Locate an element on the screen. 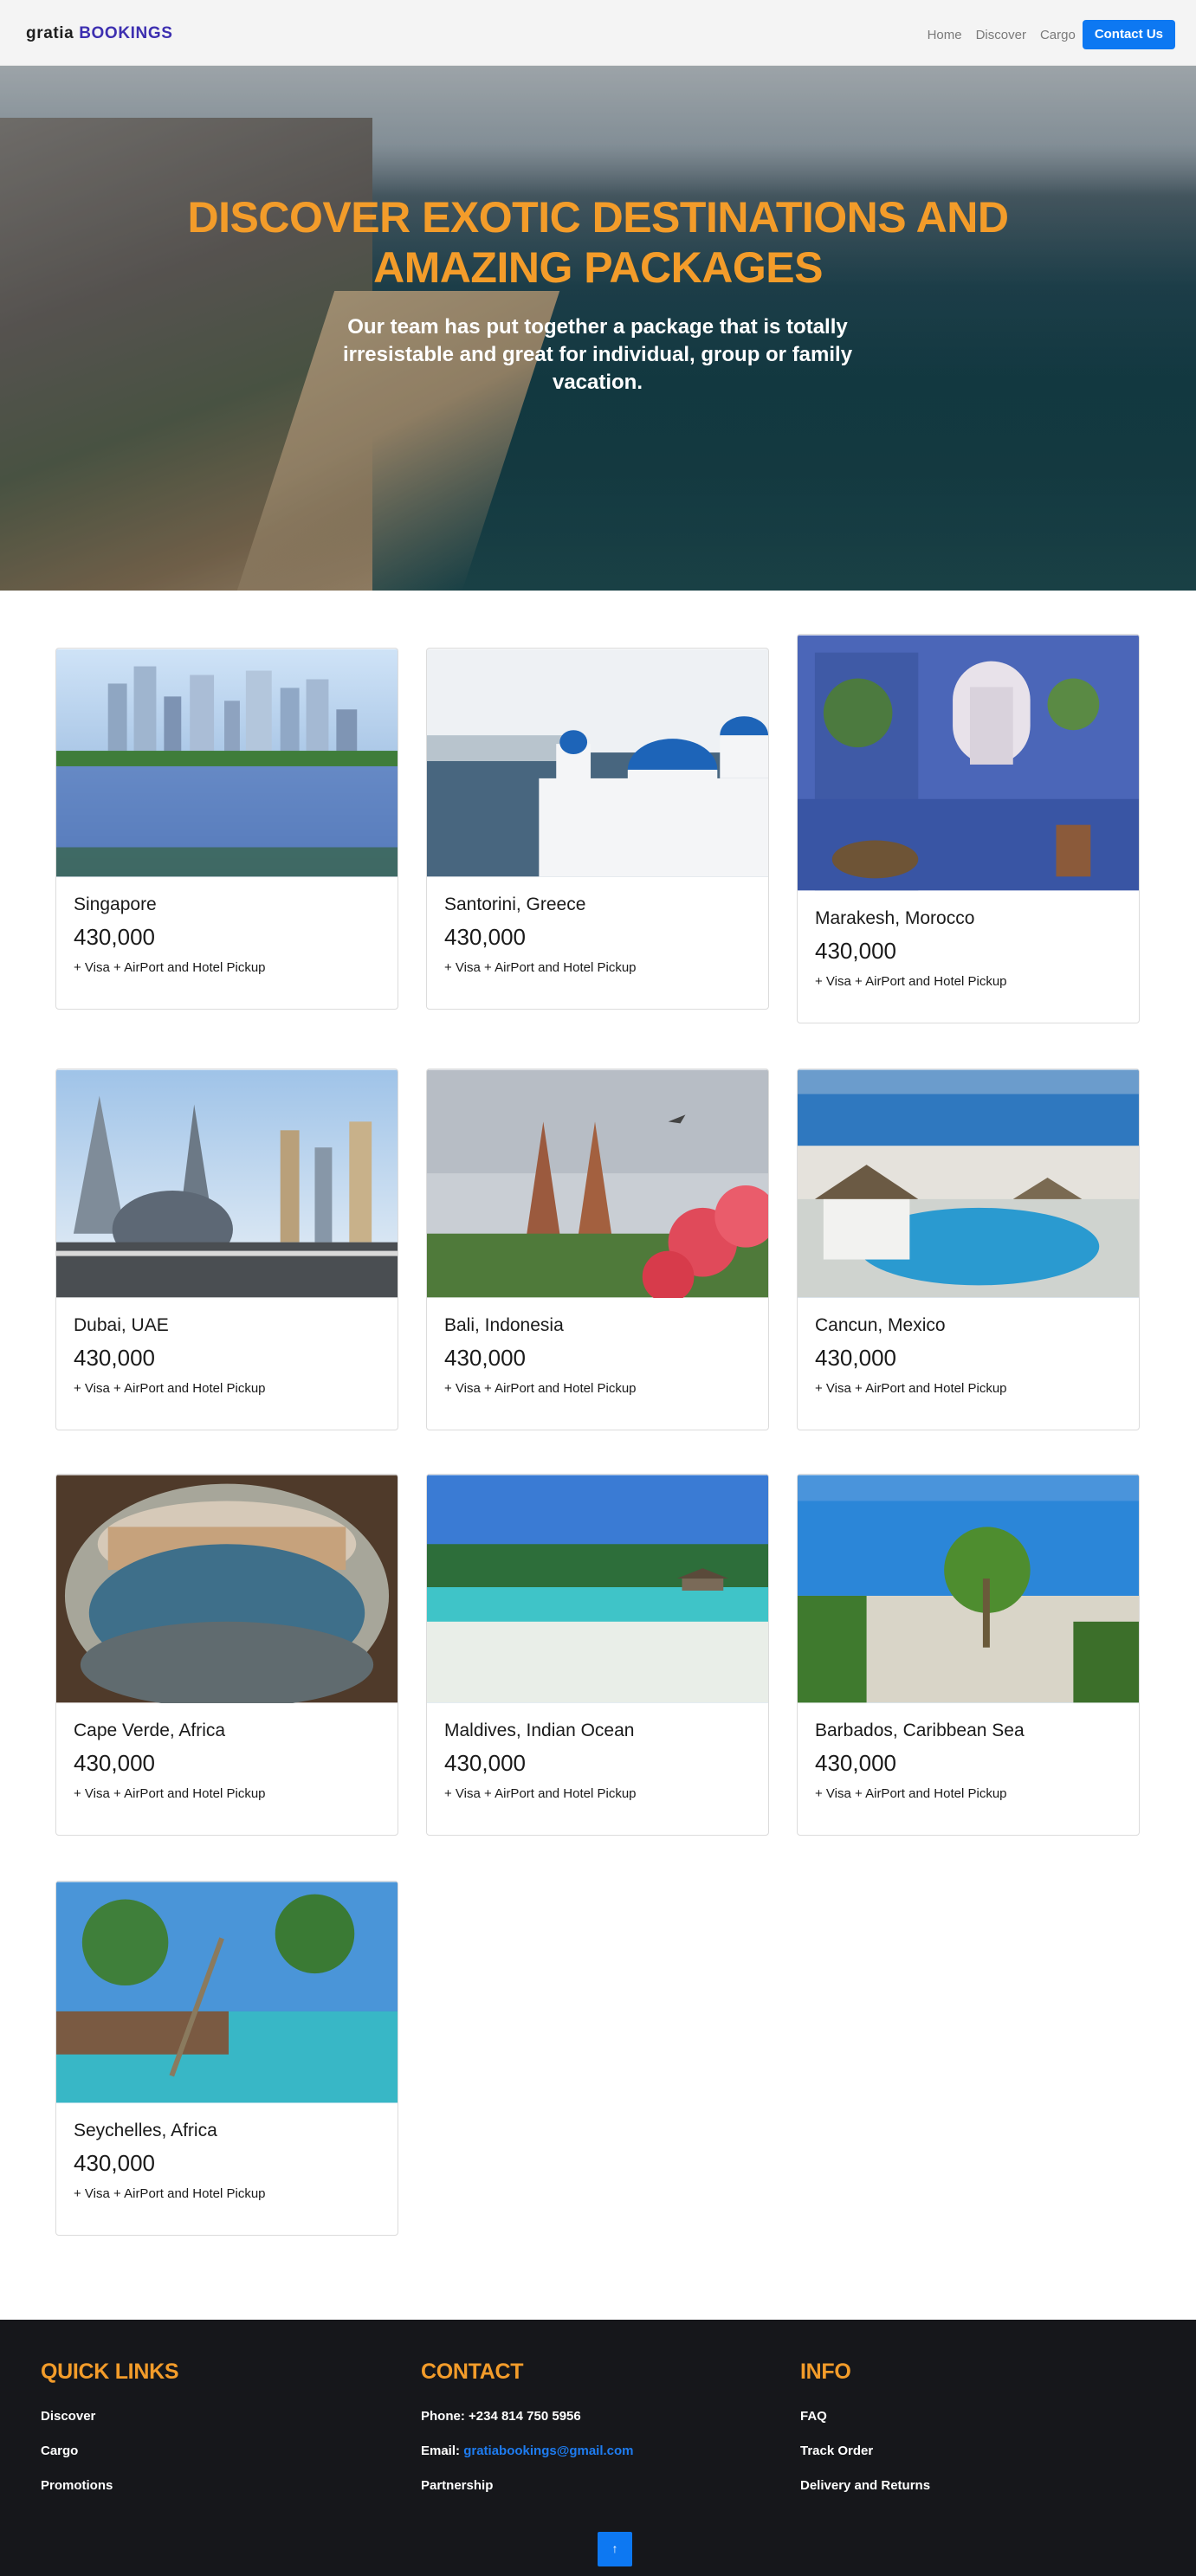 This screenshot has width=1196, height=2576. footer-heading-info: INFO is located at coordinates (825, 2372).